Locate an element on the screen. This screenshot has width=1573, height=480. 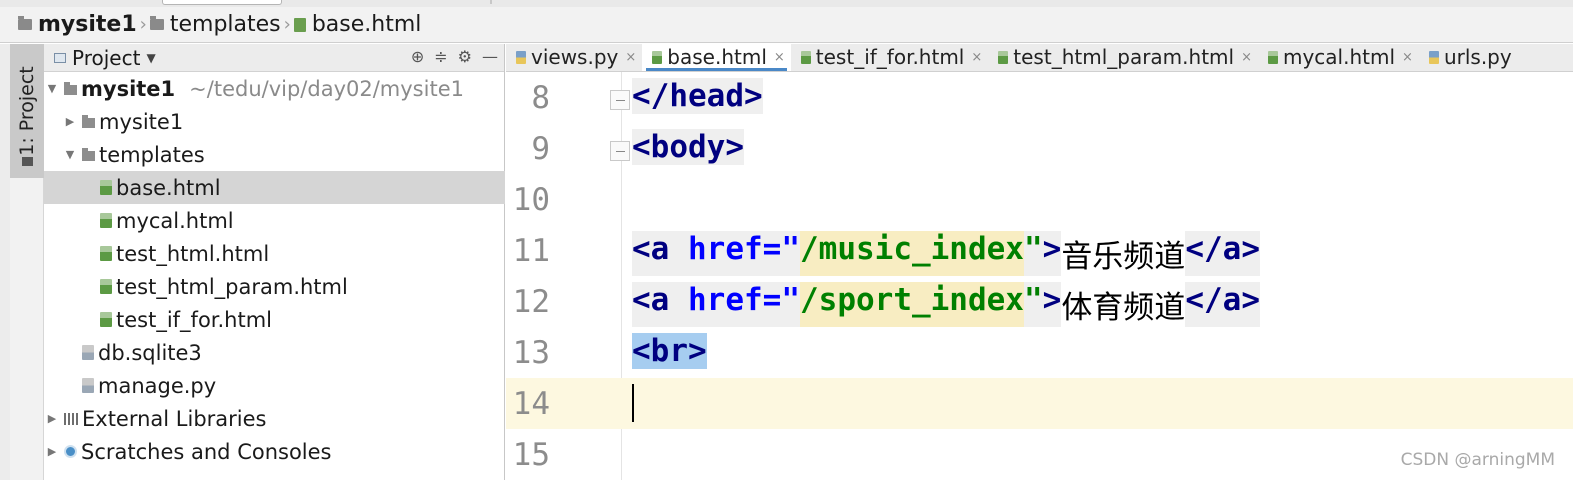
tree-item-label: test_html.html is located at coordinates (193, 253).